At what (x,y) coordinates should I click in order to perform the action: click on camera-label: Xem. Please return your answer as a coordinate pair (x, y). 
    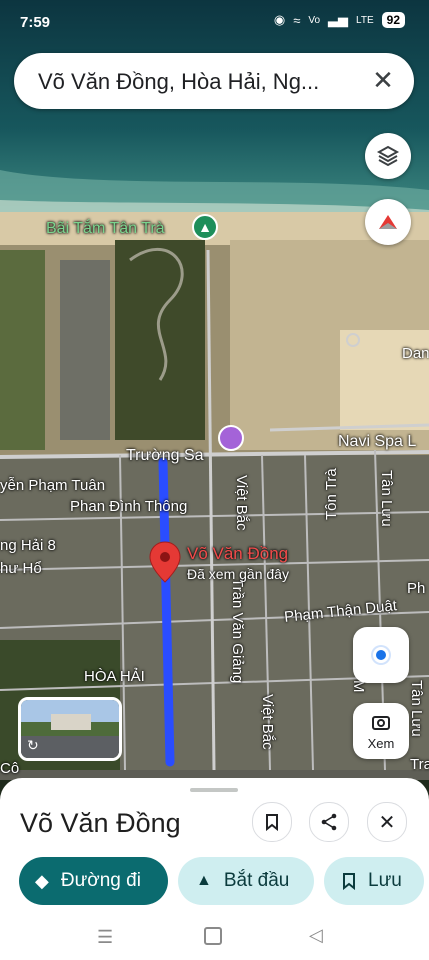
    Looking at the image, I should click on (381, 743).